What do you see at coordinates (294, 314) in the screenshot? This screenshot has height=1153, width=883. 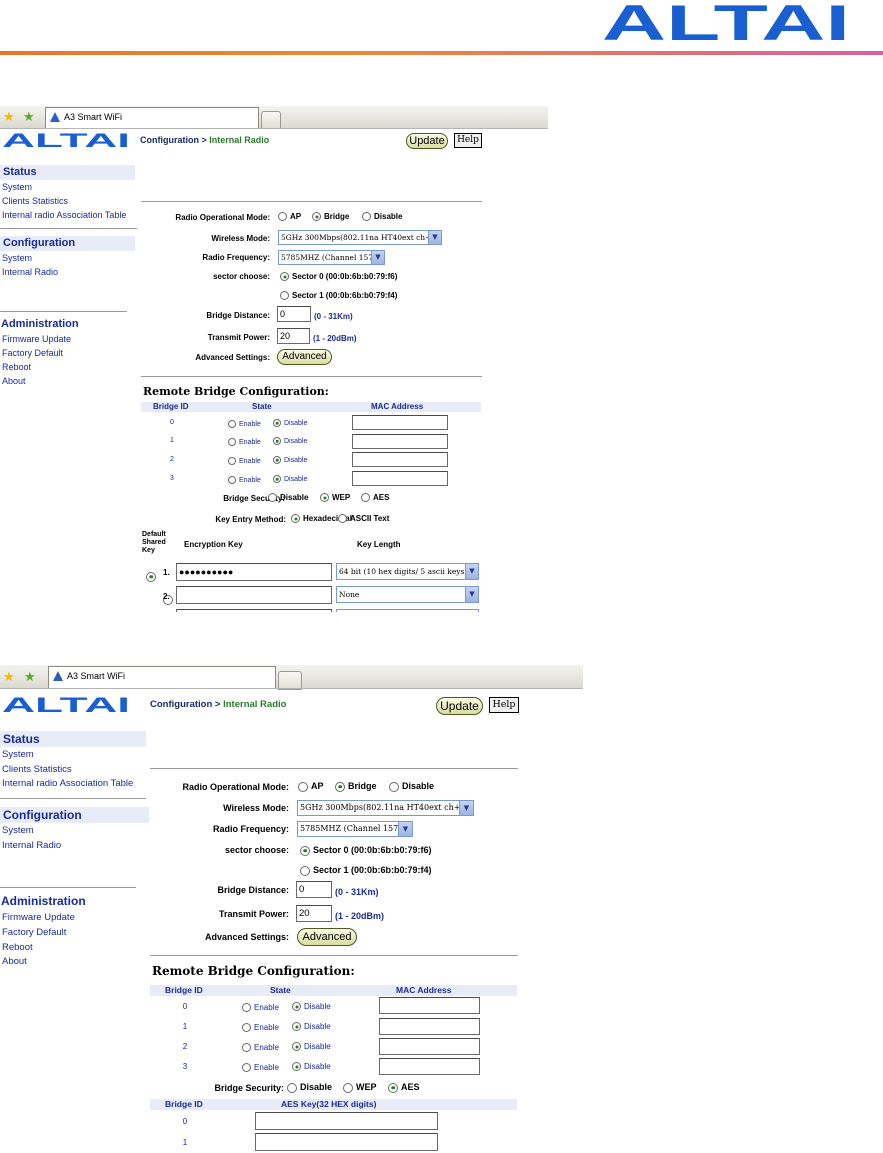 I see `bridge-distance-input: 0` at bounding box center [294, 314].